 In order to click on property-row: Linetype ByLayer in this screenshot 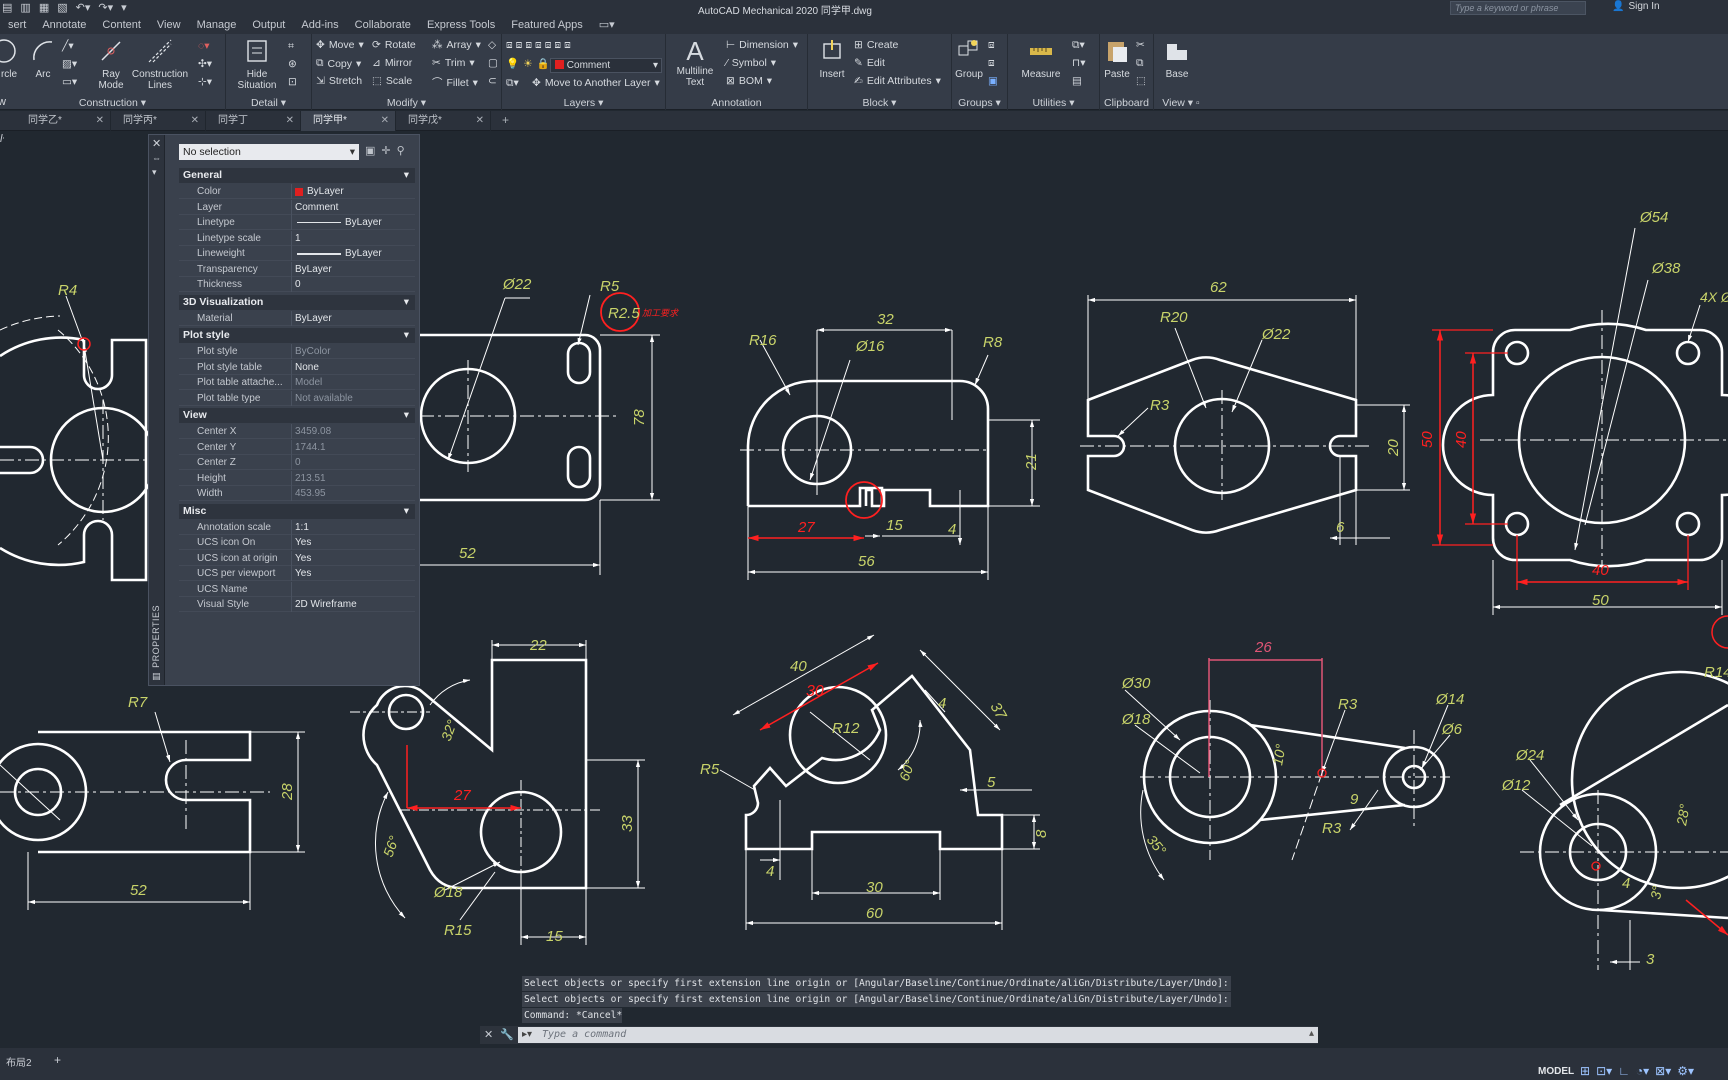, I will do `click(297, 222)`.